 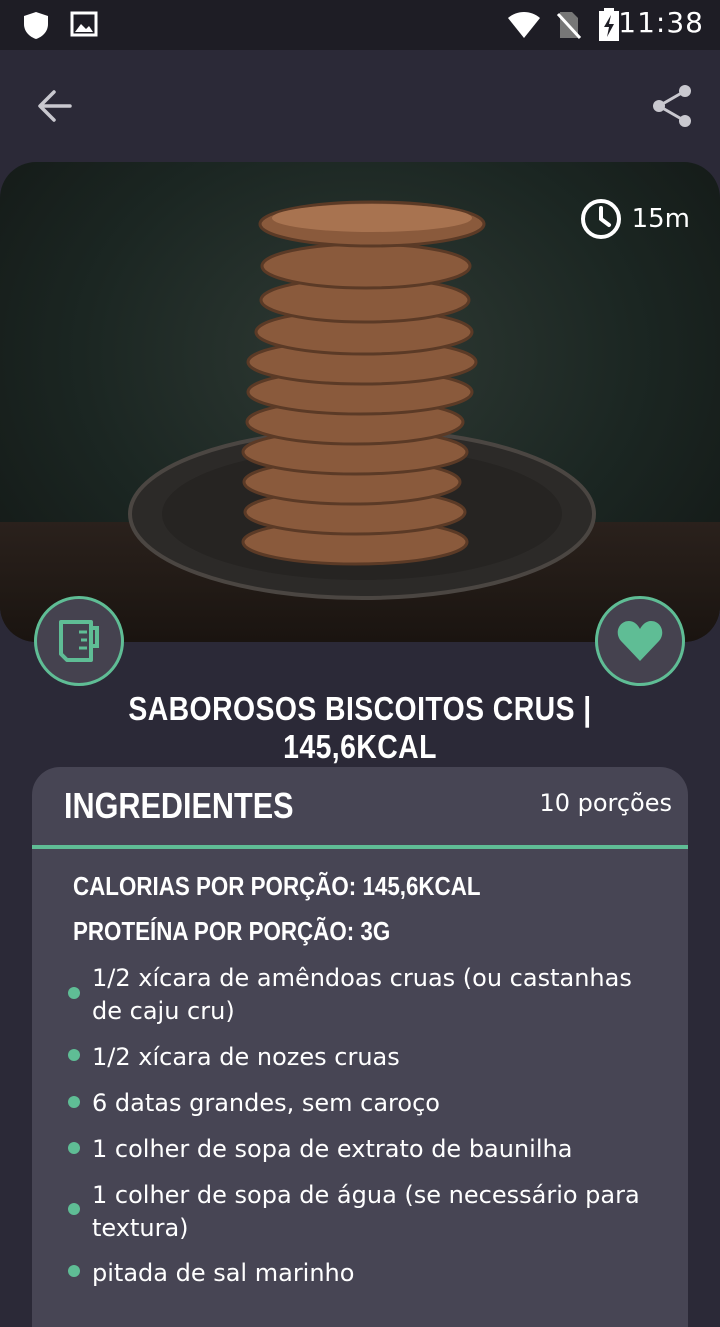 I want to click on back-button, so click(x=55, y=108).